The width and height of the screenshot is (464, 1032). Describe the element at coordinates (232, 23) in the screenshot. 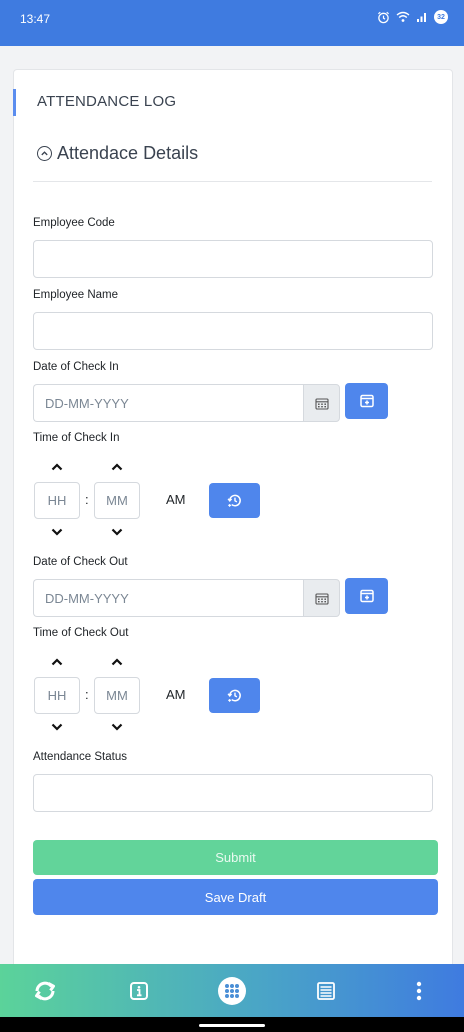

I see `status-bar: 13:47 32` at that location.